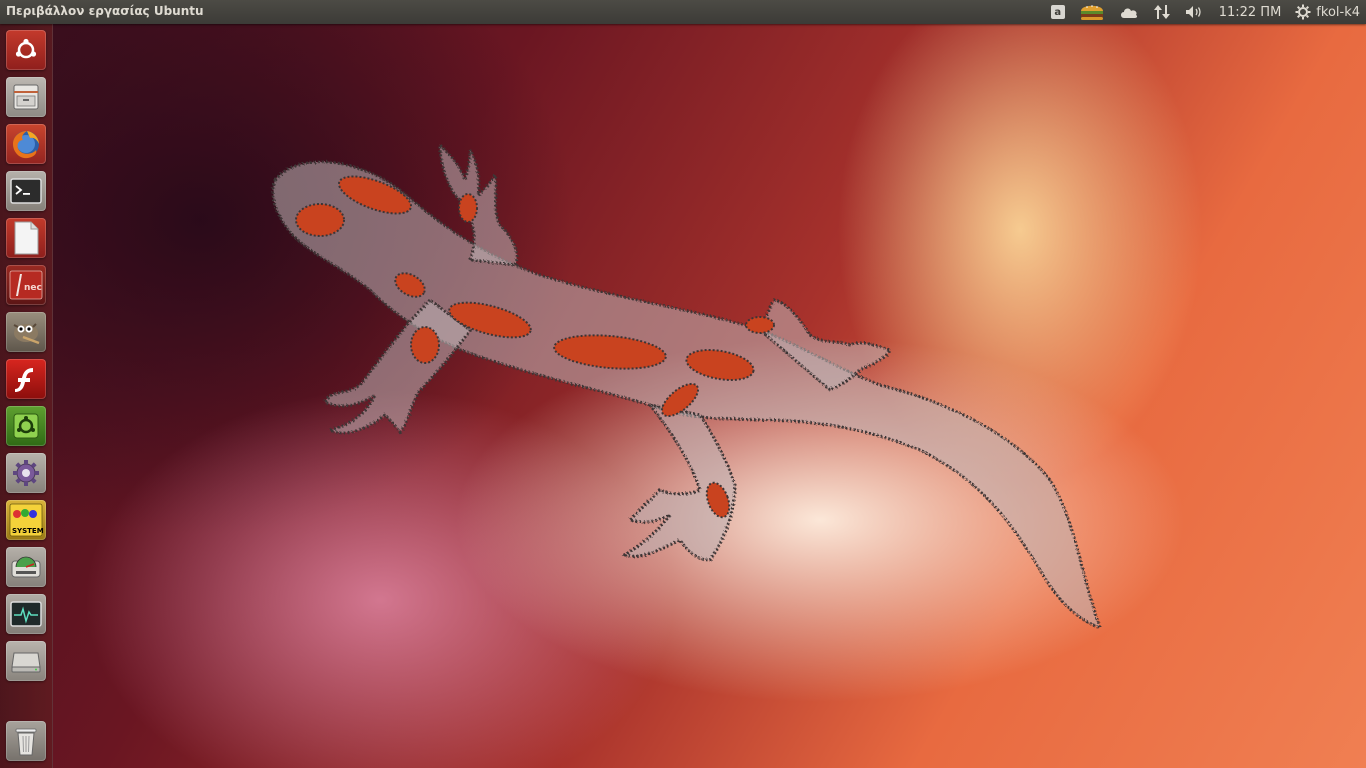  I want to click on launcher: nec SYSTEM, so click(26, 396).